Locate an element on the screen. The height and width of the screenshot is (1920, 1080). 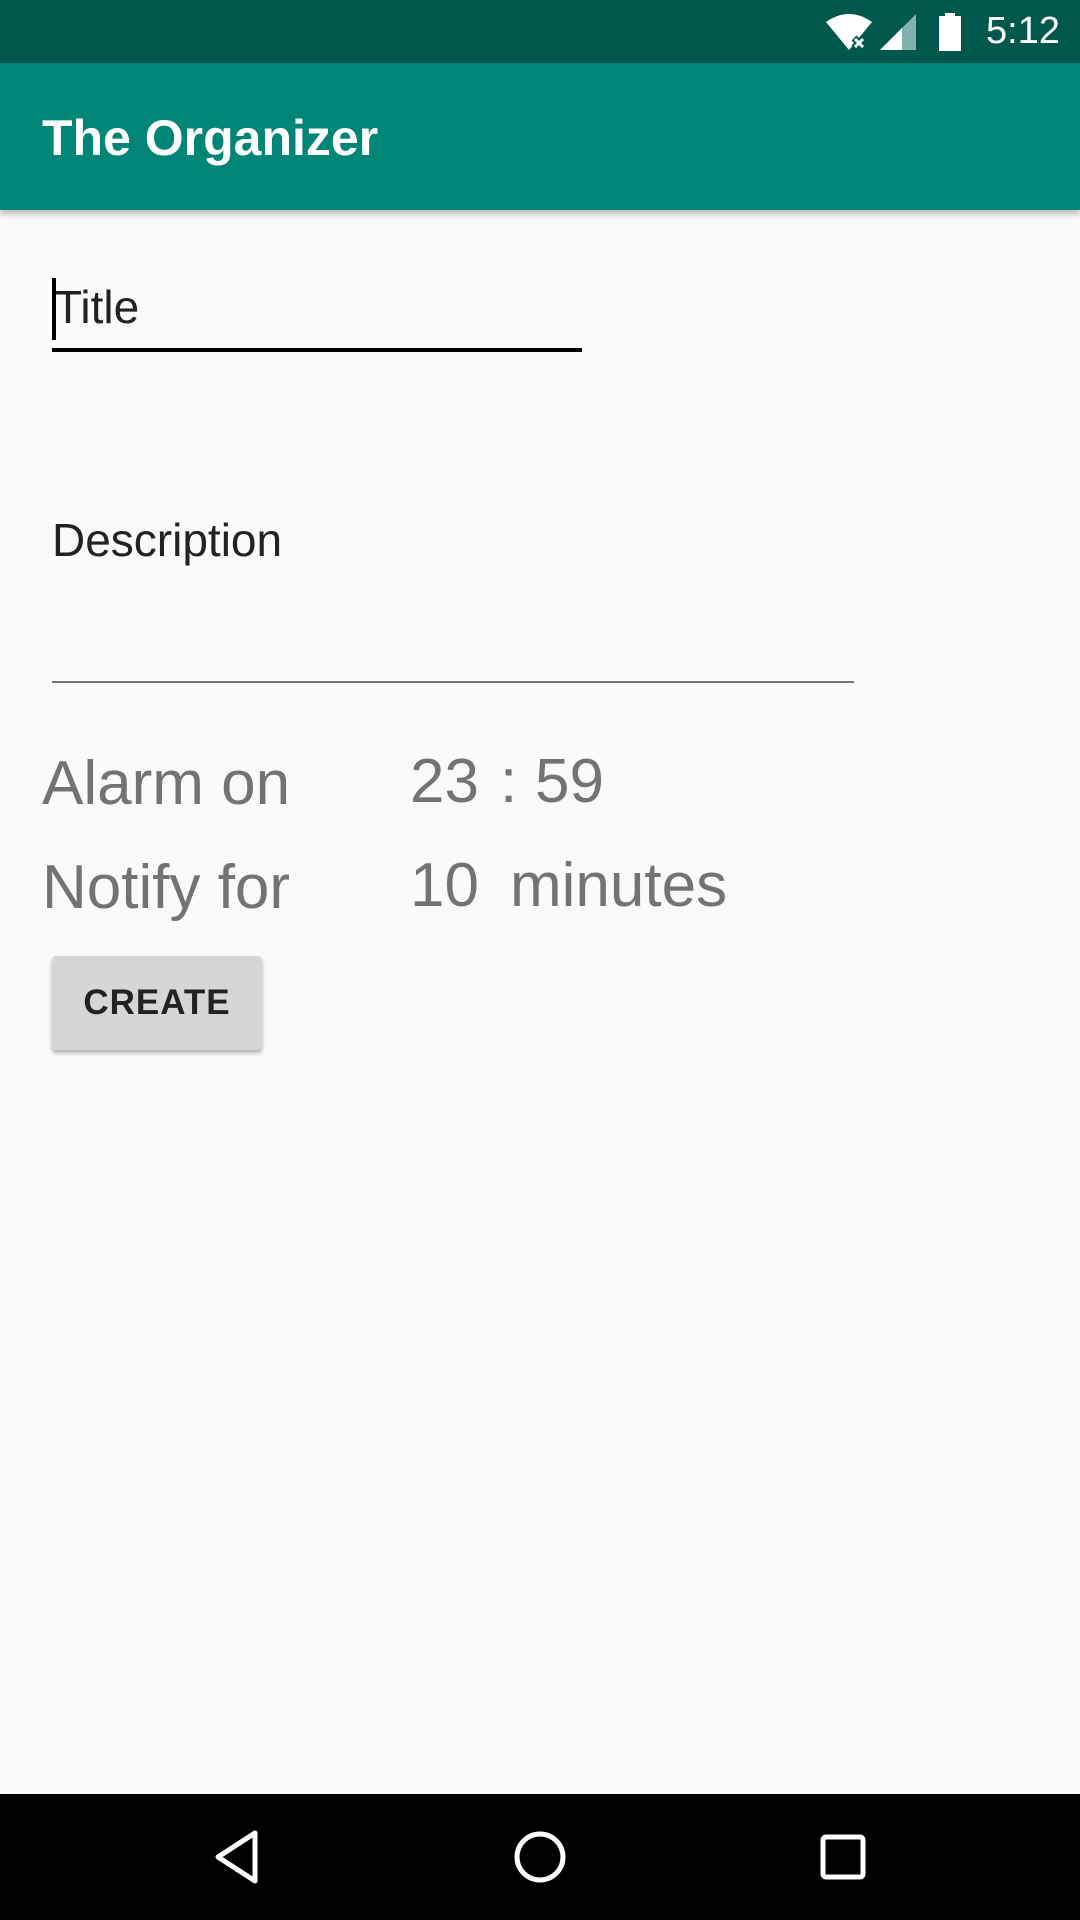
title-input is located at coordinates (314, 307).